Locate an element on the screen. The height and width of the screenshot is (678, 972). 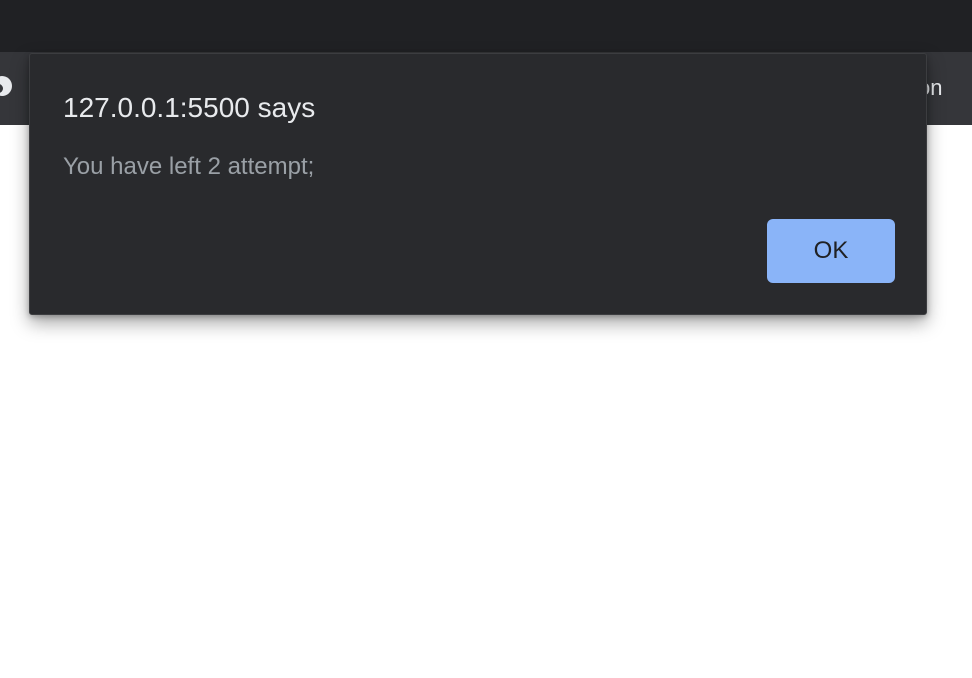
dialog-title: 127.0.0.1:5500 says is located at coordinates (189, 107).